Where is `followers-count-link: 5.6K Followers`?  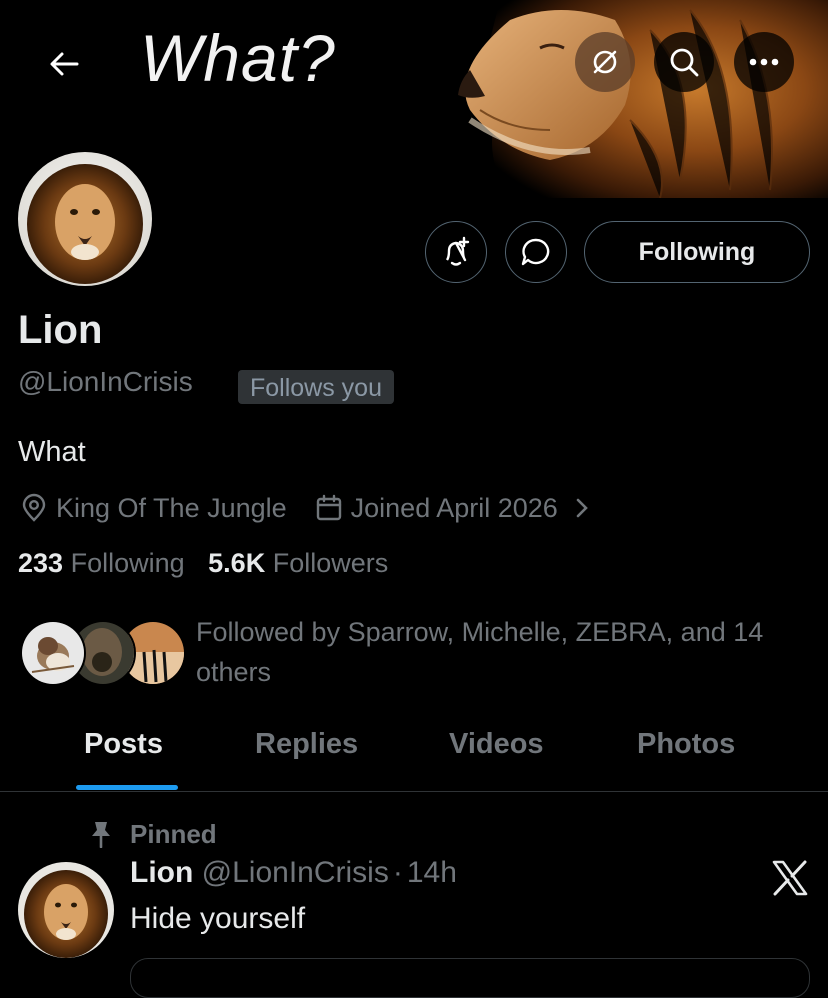 followers-count-link: 5.6K Followers is located at coordinates (298, 563).